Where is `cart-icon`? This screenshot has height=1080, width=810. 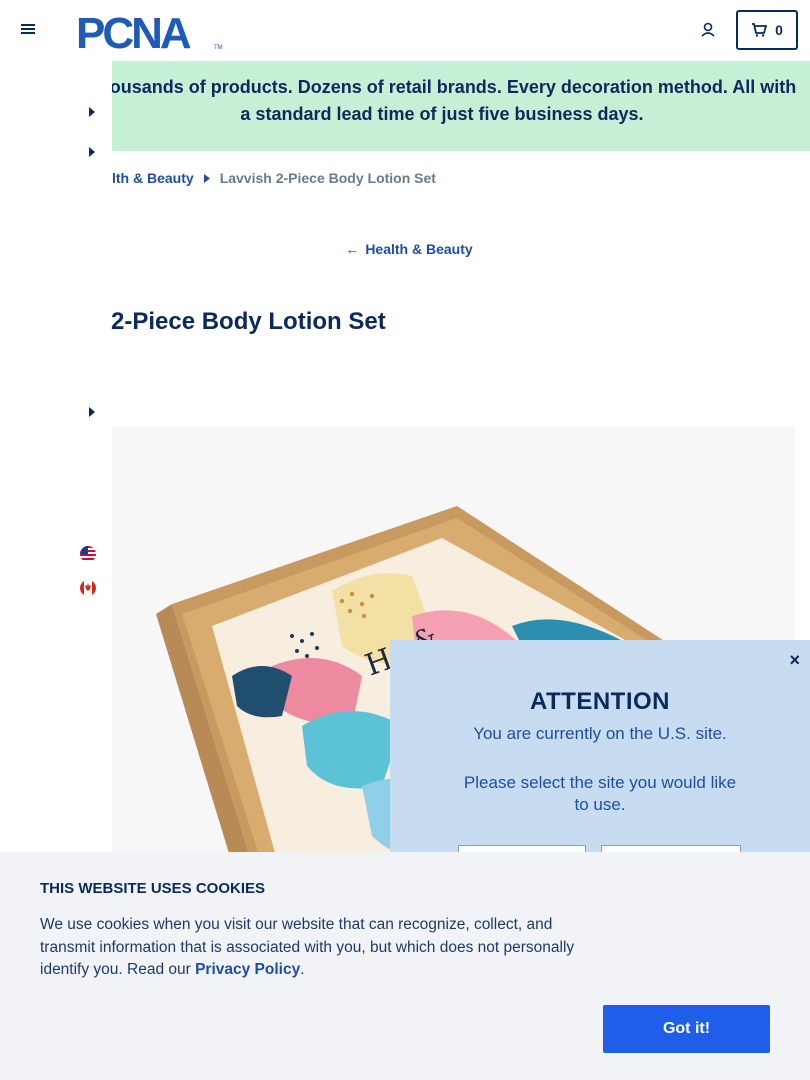 cart-icon is located at coordinates (760, 30).